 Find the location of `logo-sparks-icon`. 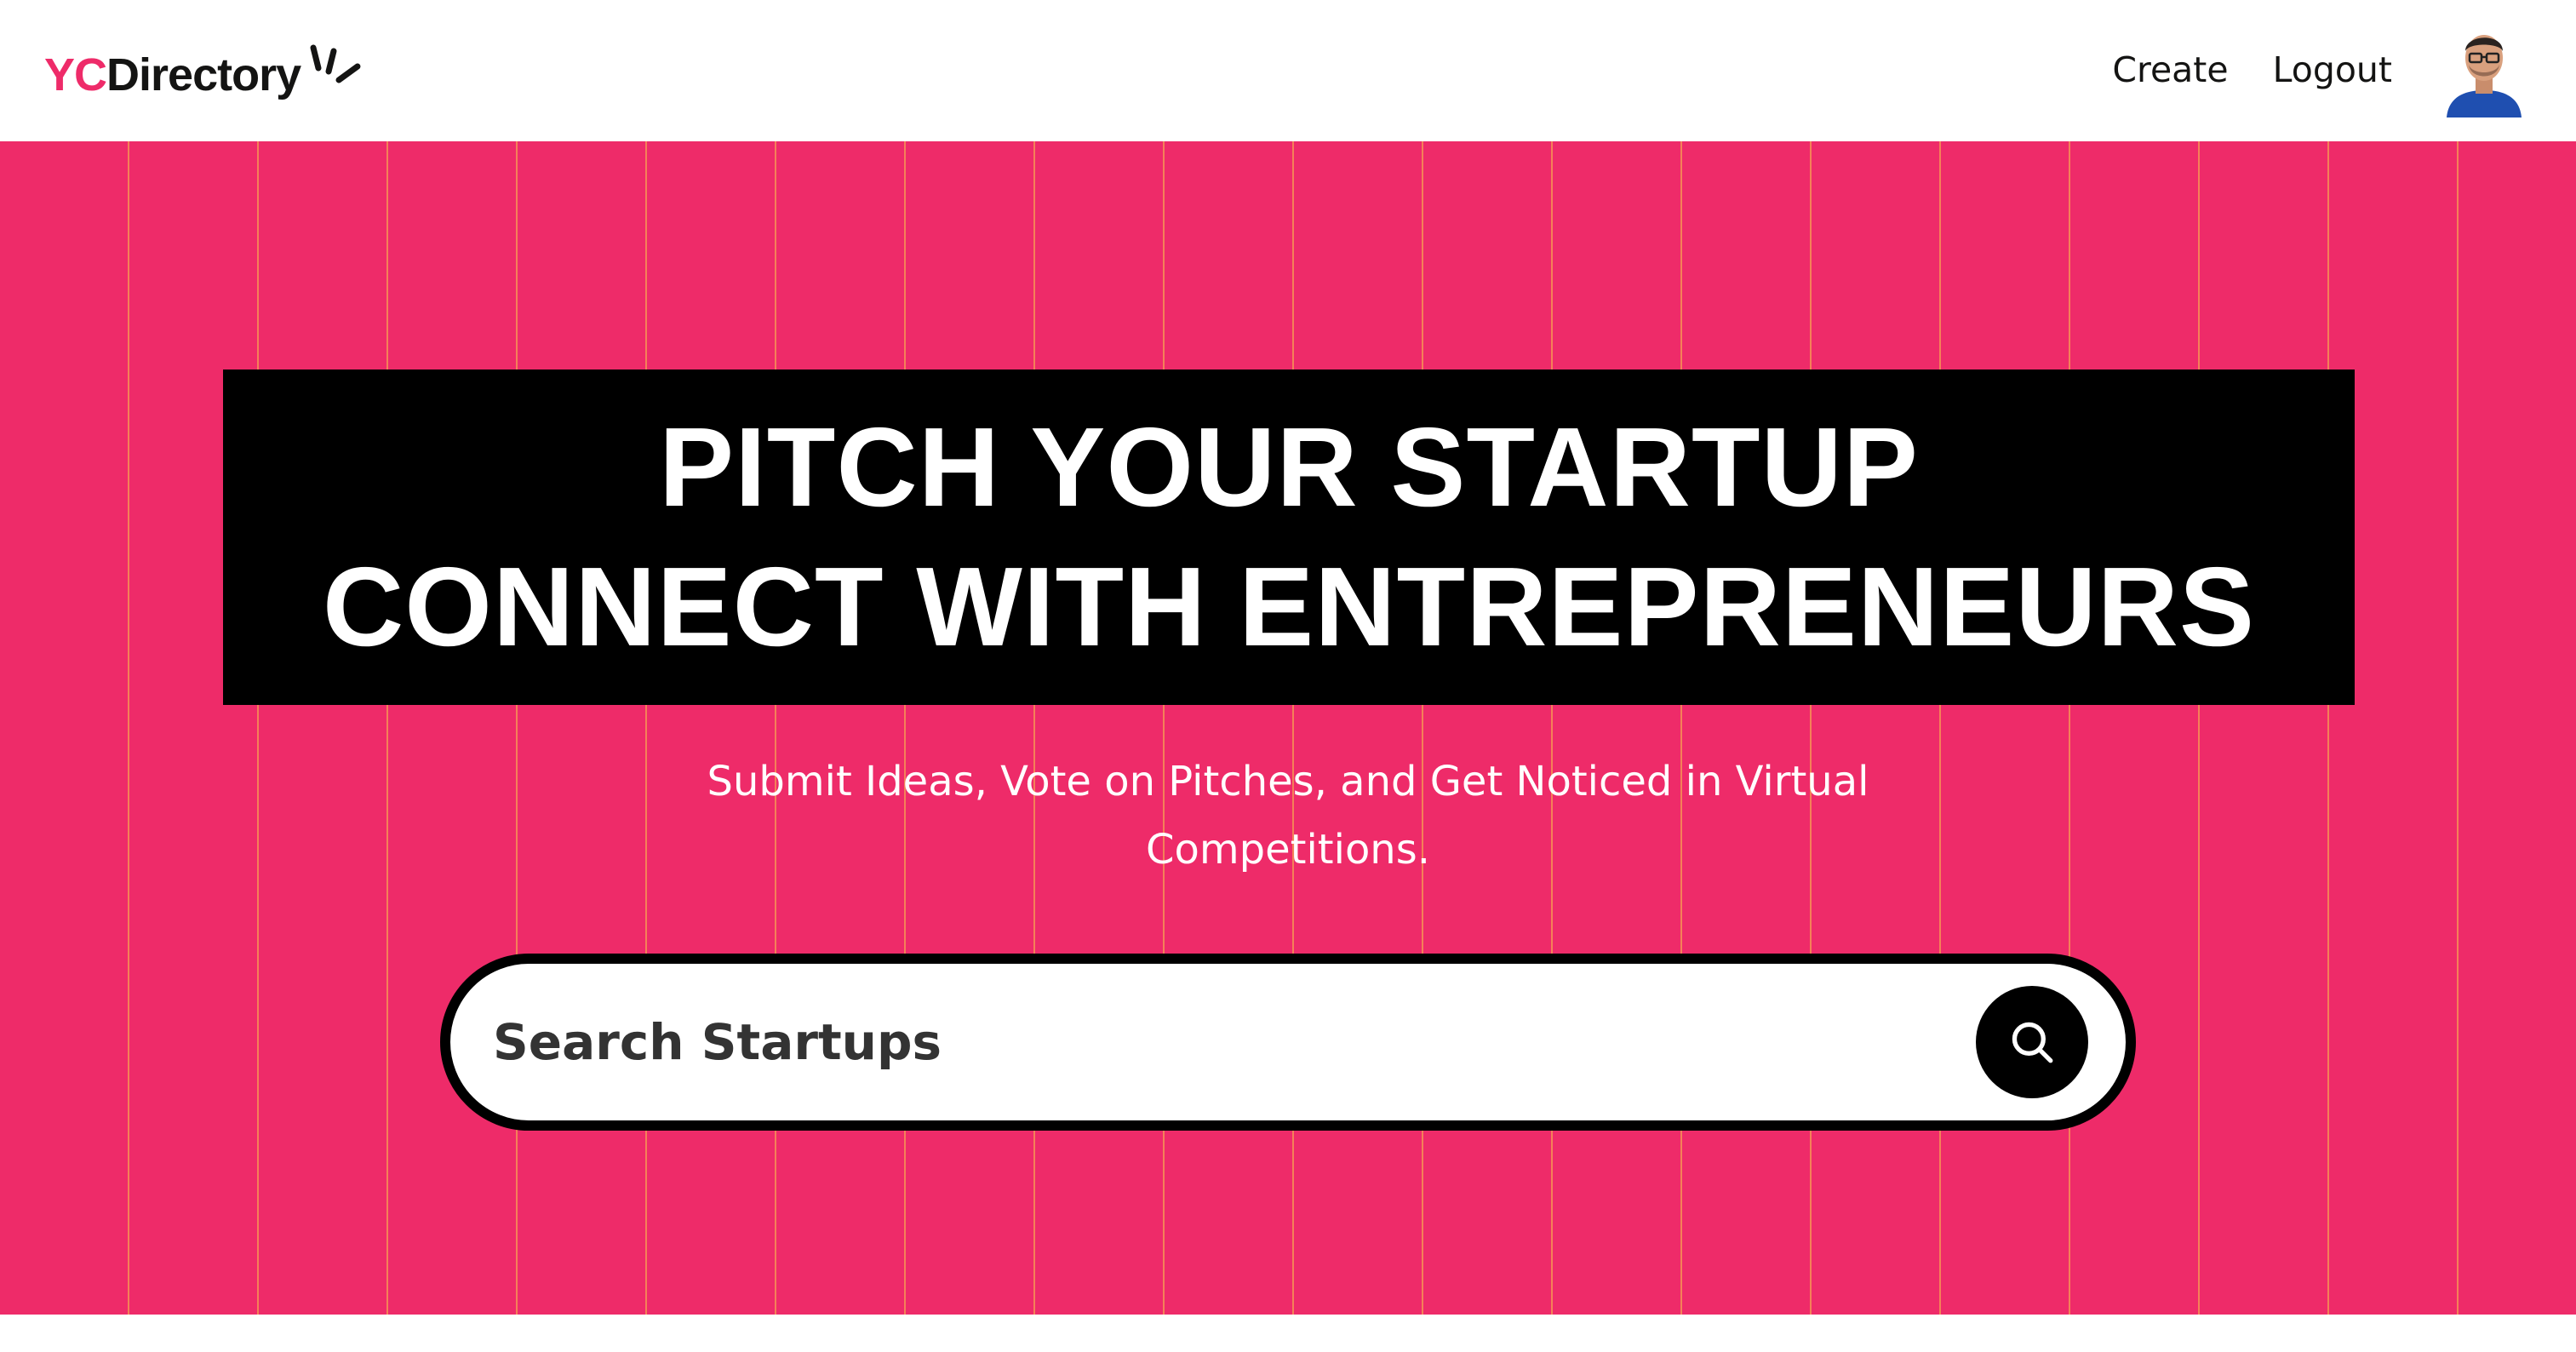

logo-sparks-icon is located at coordinates (335, 63).